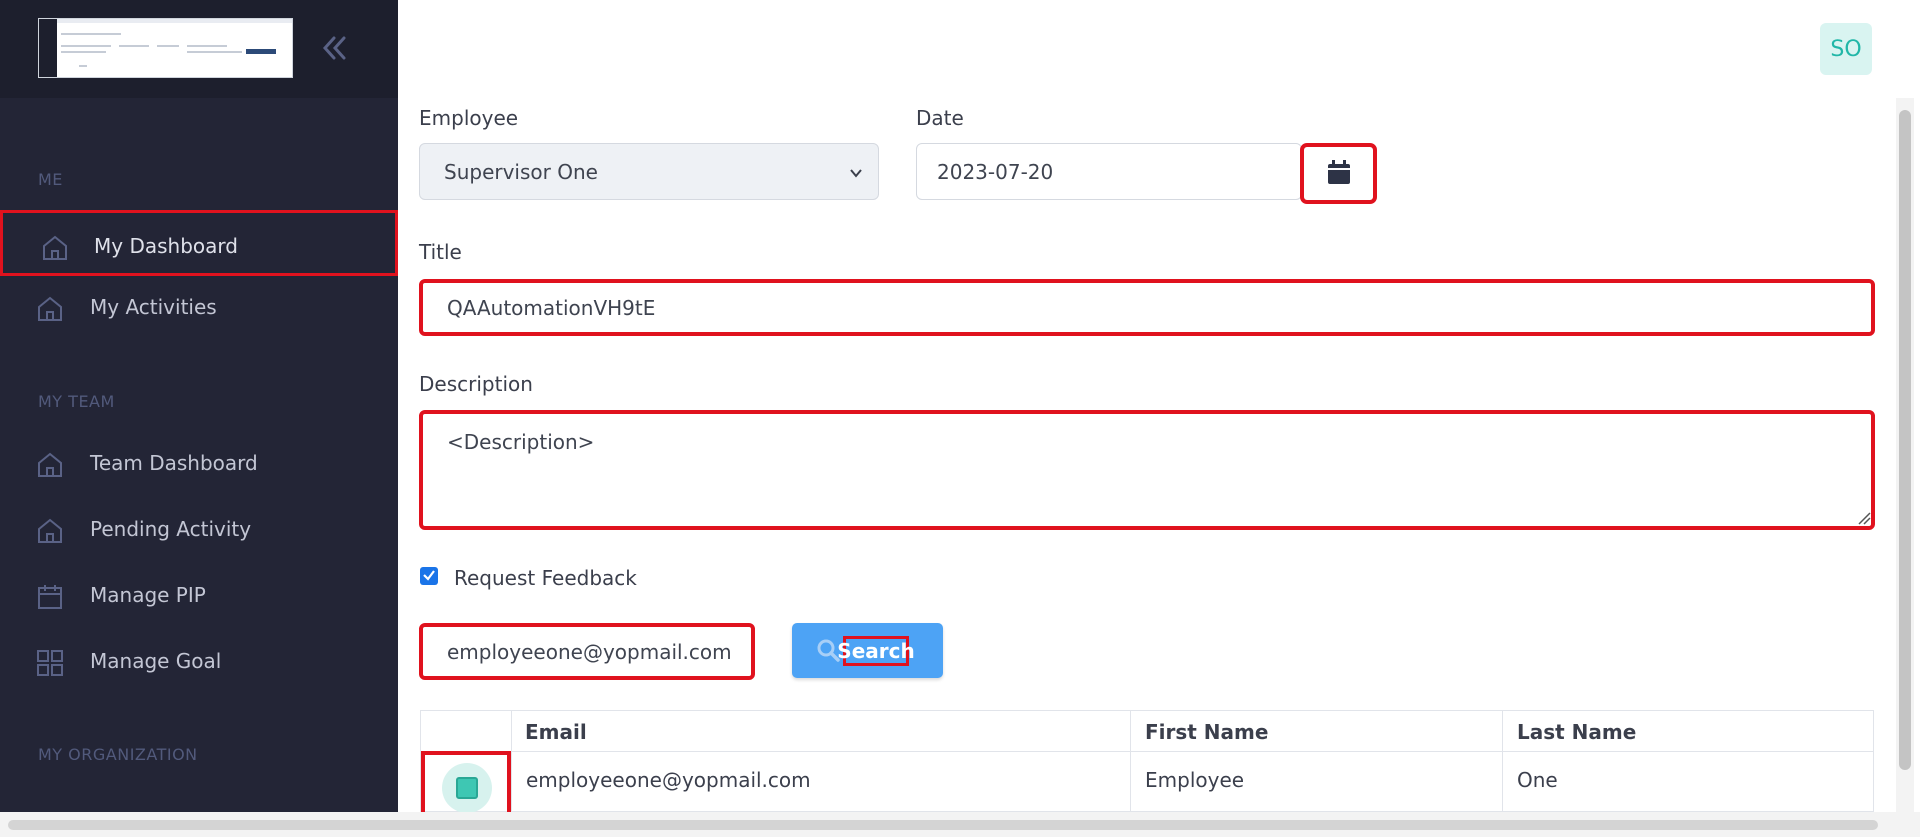  I want to click on column-header-email: Email, so click(556, 732).